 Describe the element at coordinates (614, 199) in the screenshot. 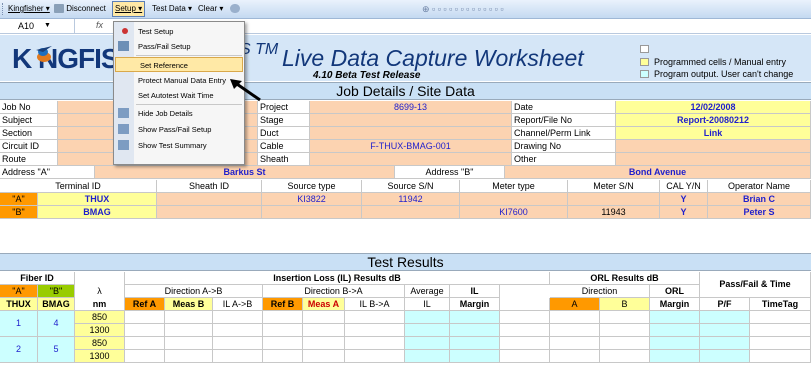

I see `meter-sn-input` at that location.